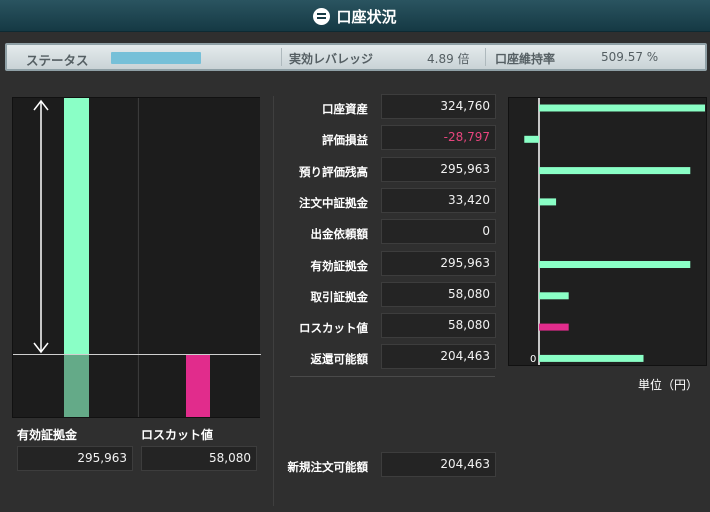 Image resolution: width=710 pixels, height=512 pixels. I want to click on new-order-value: 204,463, so click(438, 464).